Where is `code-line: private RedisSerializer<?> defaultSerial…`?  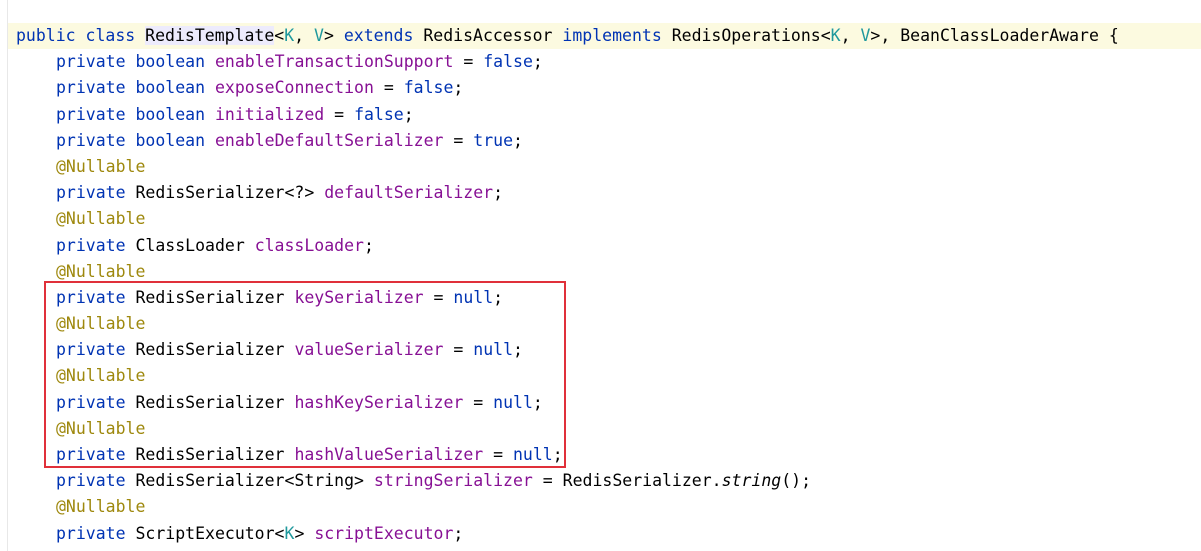
code-line: private RedisSerializer<?> defaultSerial… is located at coordinates (567, 193).